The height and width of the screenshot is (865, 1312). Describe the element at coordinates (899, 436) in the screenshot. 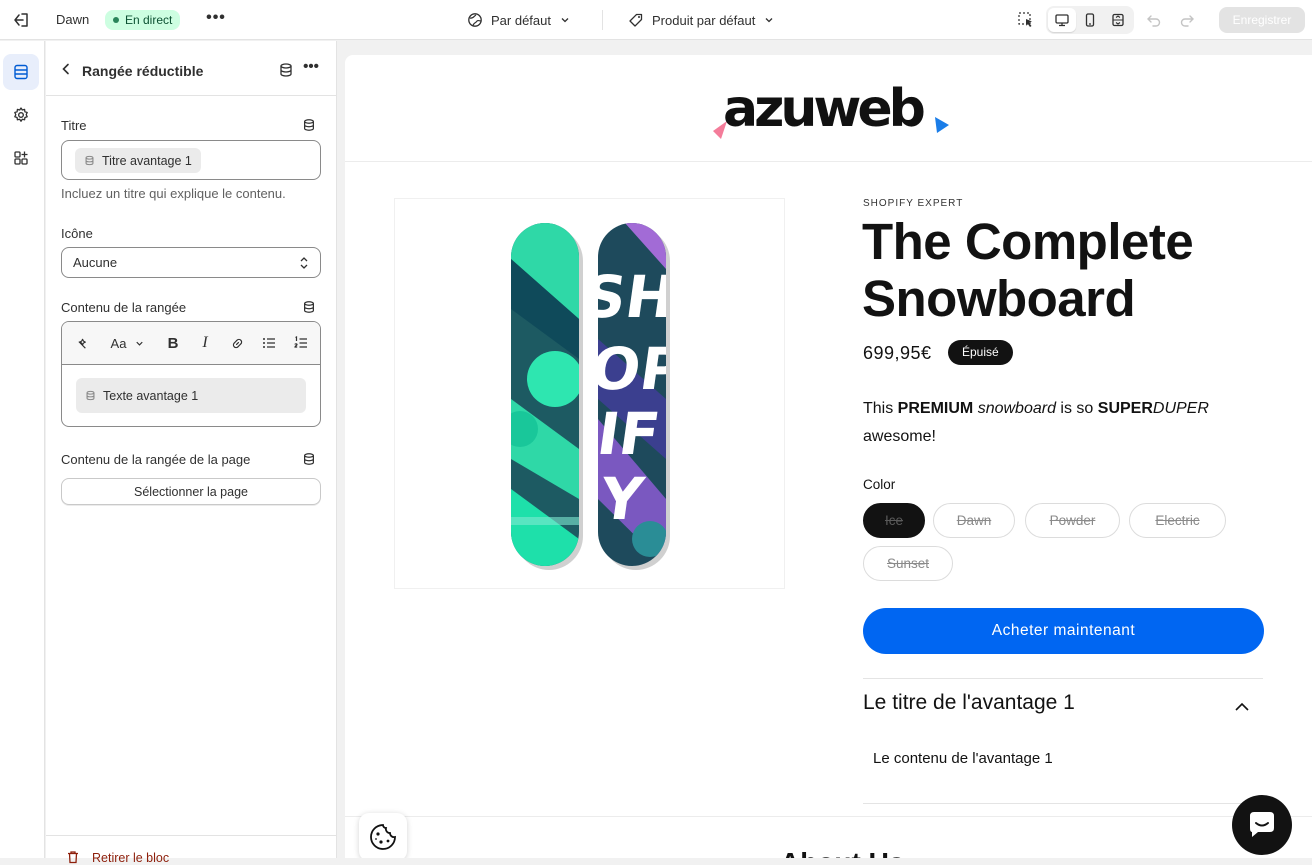

I see `desc-text: awesome!` at that location.